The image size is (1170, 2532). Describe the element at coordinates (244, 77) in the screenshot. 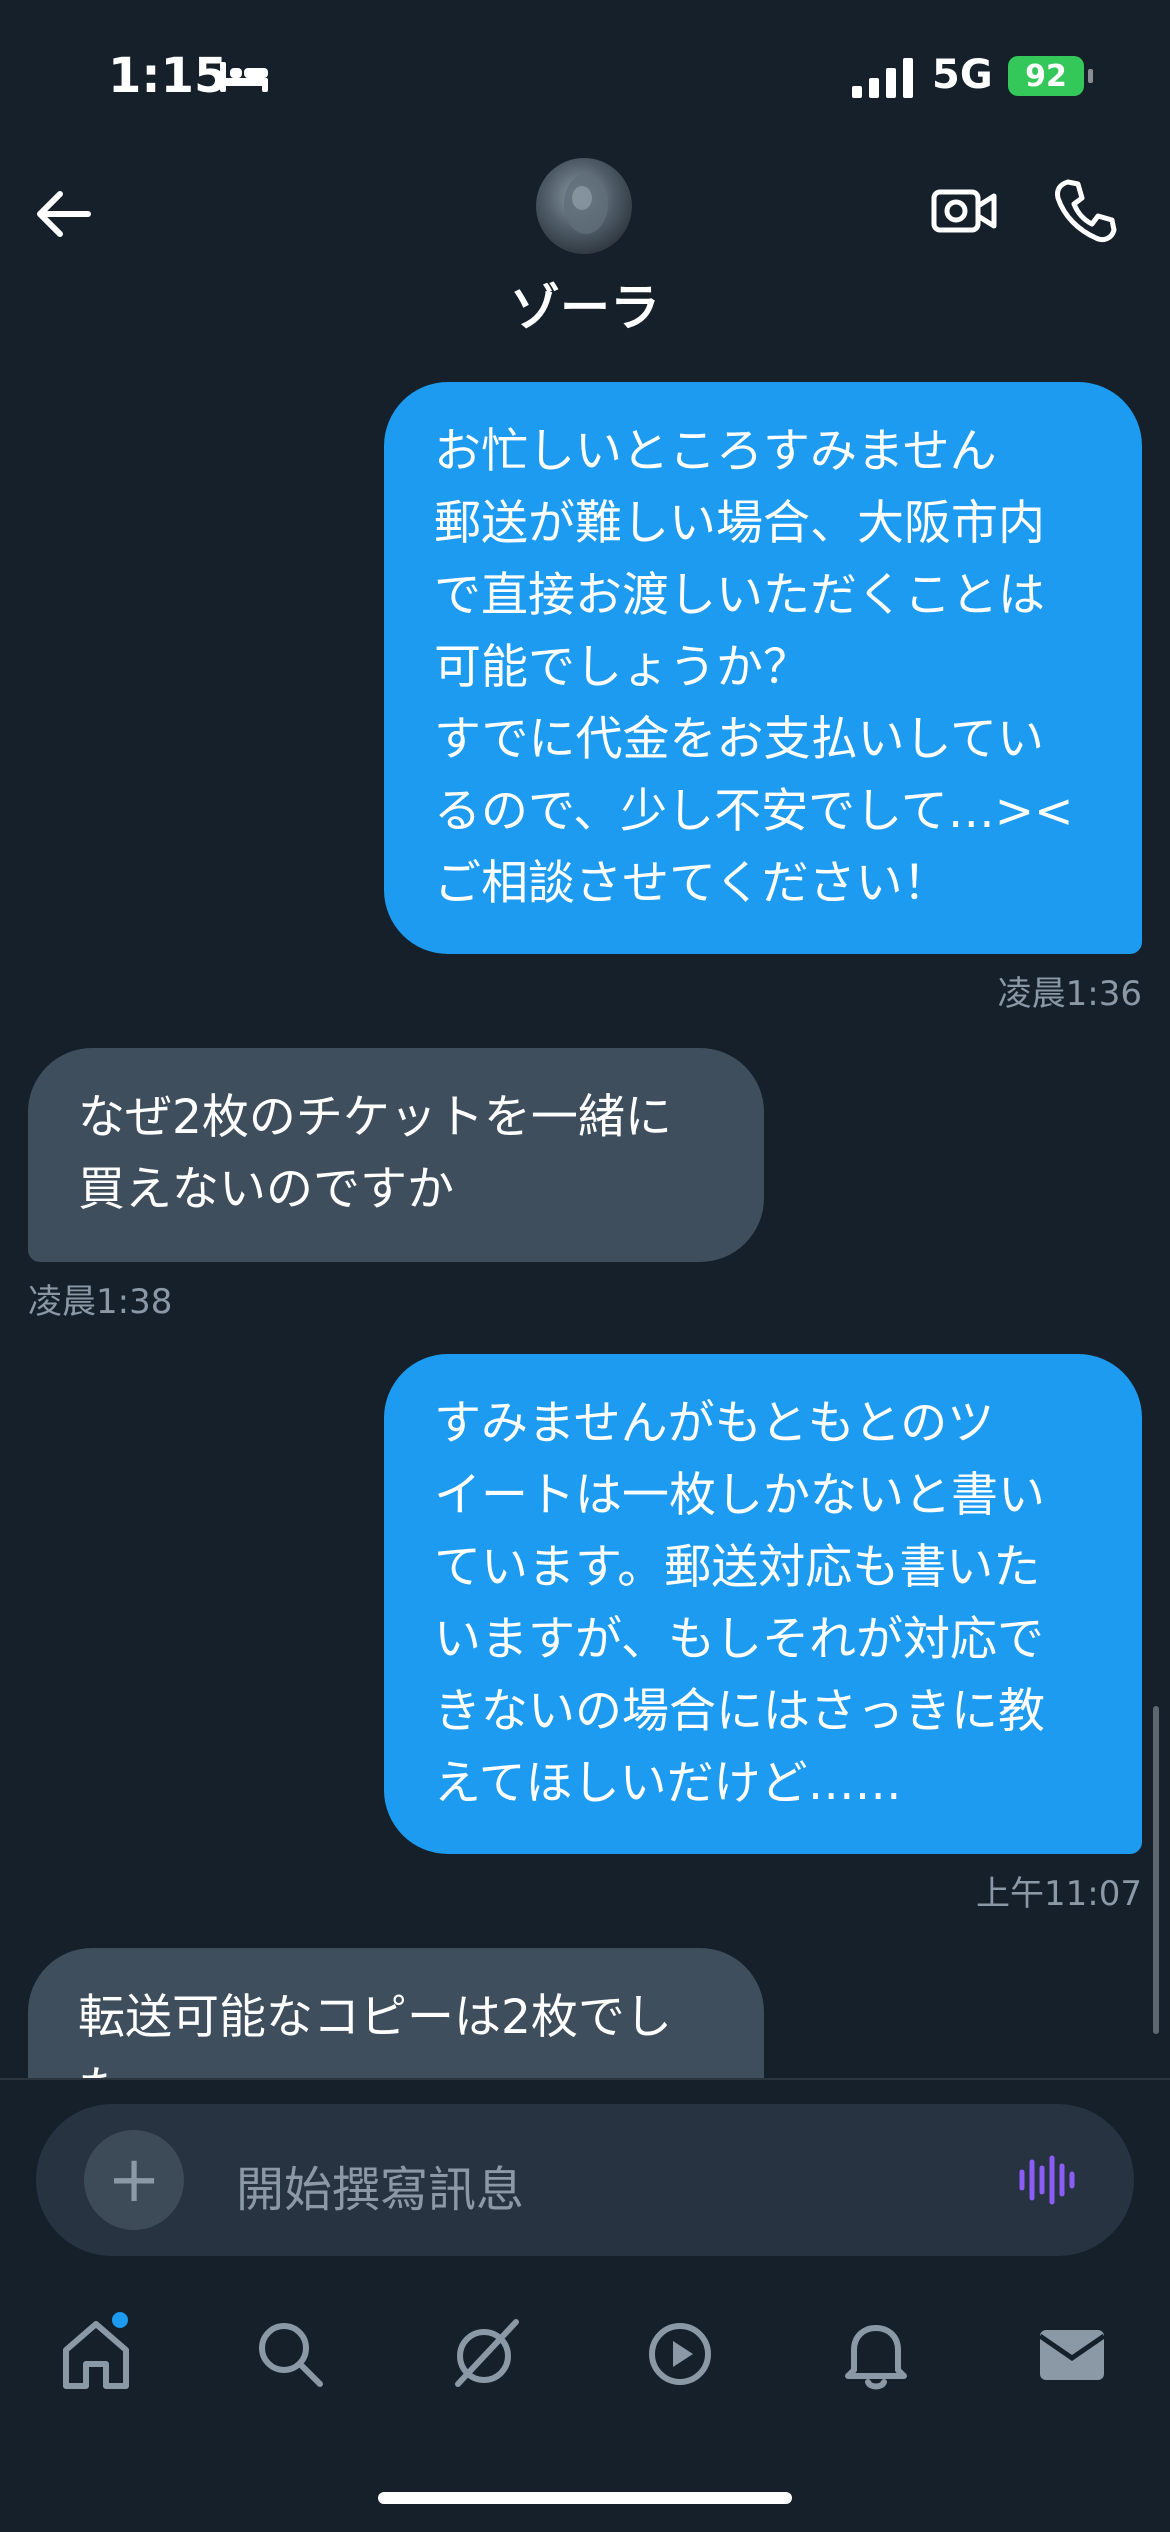

I see `sleep-focus-icon` at that location.